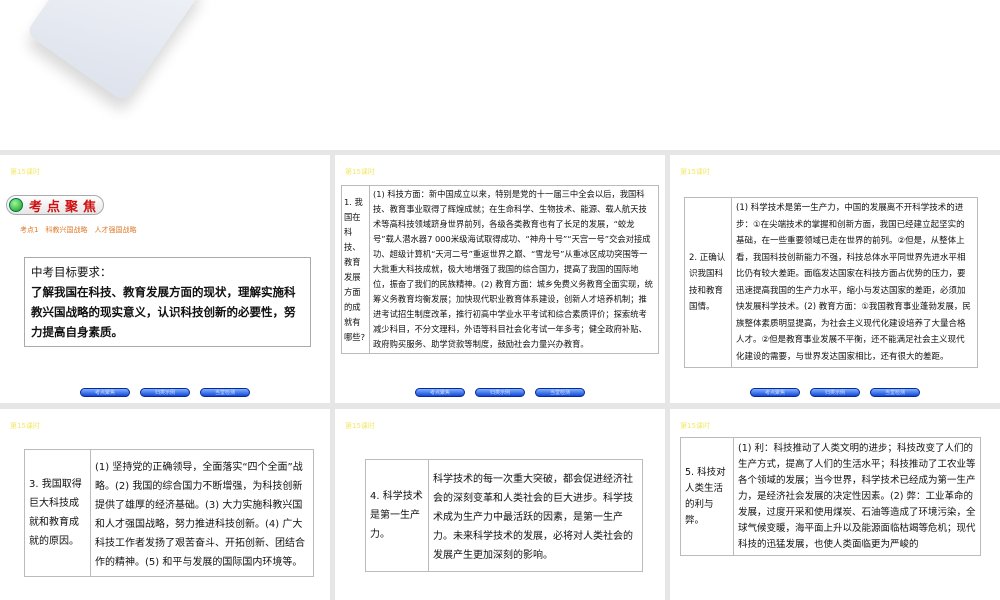 The width and height of the screenshot is (1000, 600). I want to click on section-badge: 考点聚焦, so click(55, 205).